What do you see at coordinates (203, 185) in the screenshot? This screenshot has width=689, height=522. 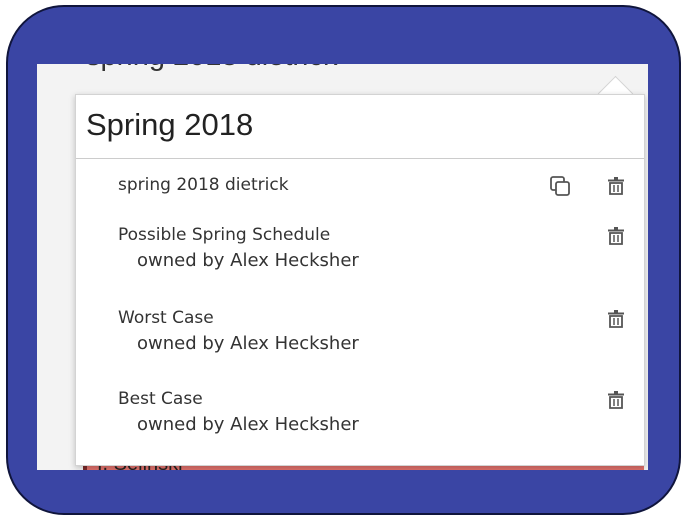 I see `schedule-item-name: spring 2018 dietrick` at bounding box center [203, 185].